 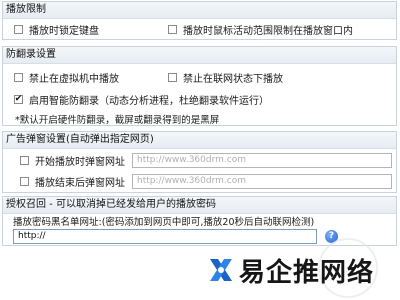 What do you see at coordinates (64, 31) in the screenshot?
I see `lock-keyboard-label: 播放时锁定键盘` at bounding box center [64, 31].